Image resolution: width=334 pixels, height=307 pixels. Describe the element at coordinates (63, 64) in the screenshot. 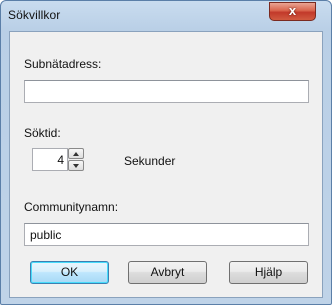

I see `subnet-label: Subnätadress:` at that location.